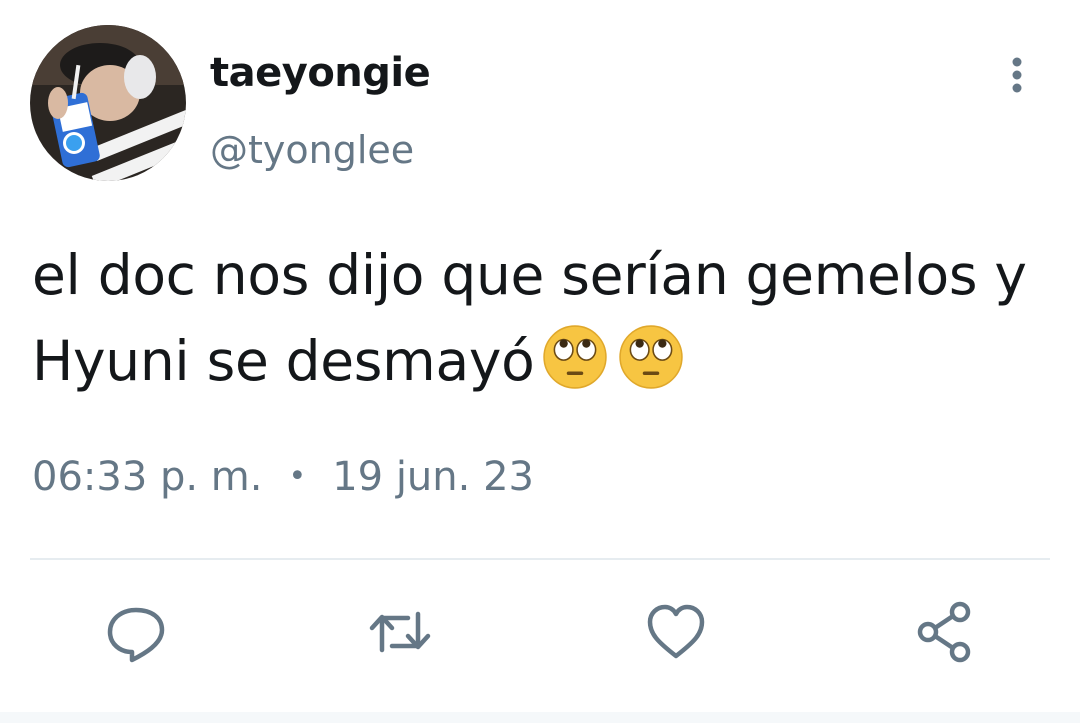 This screenshot has height=723, width=1080. What do you see at coordinates (283, 361) in the screenshot?
I see `tweet-text-line-2-text: Hyuni se desmayó` at bounding box center [283, 361].